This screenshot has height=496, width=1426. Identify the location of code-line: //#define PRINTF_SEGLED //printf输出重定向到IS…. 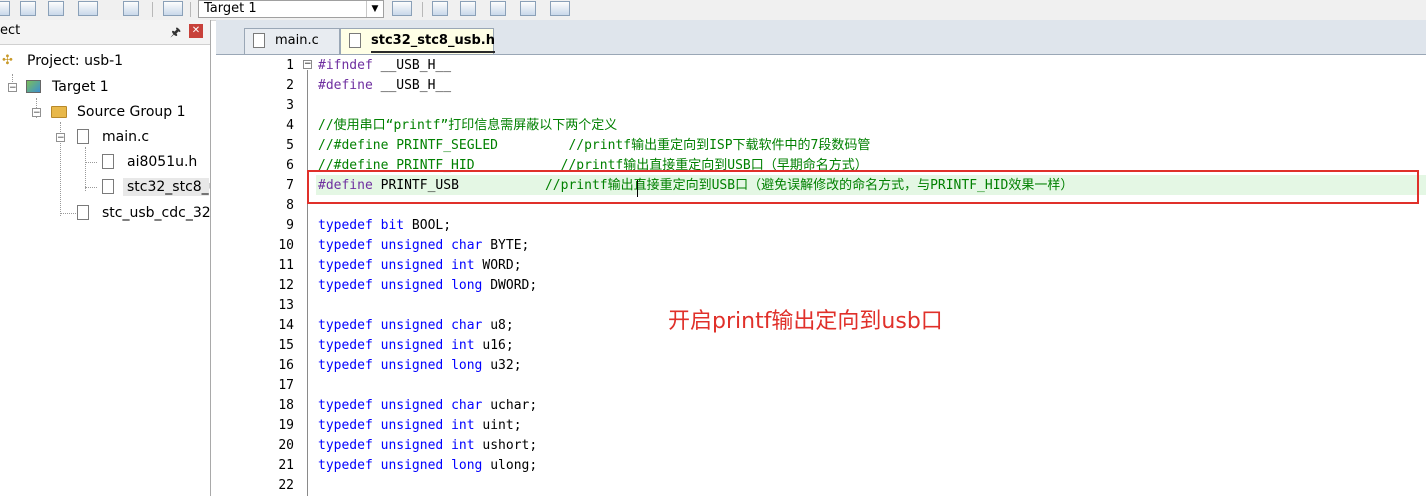
(594, 146).